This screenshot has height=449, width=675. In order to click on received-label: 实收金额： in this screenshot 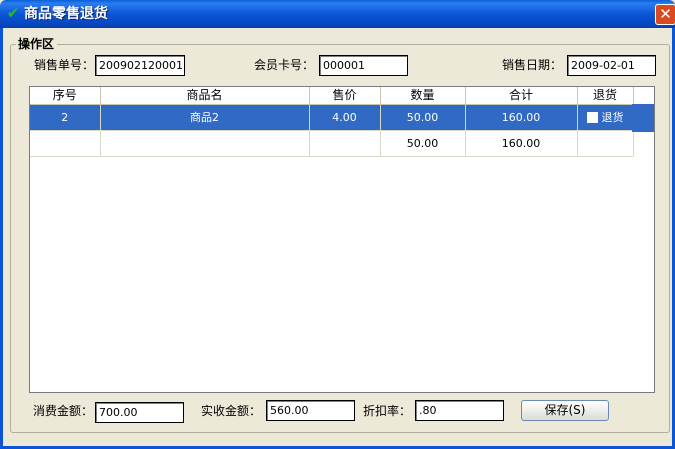, I will do `click(231, 411)`.